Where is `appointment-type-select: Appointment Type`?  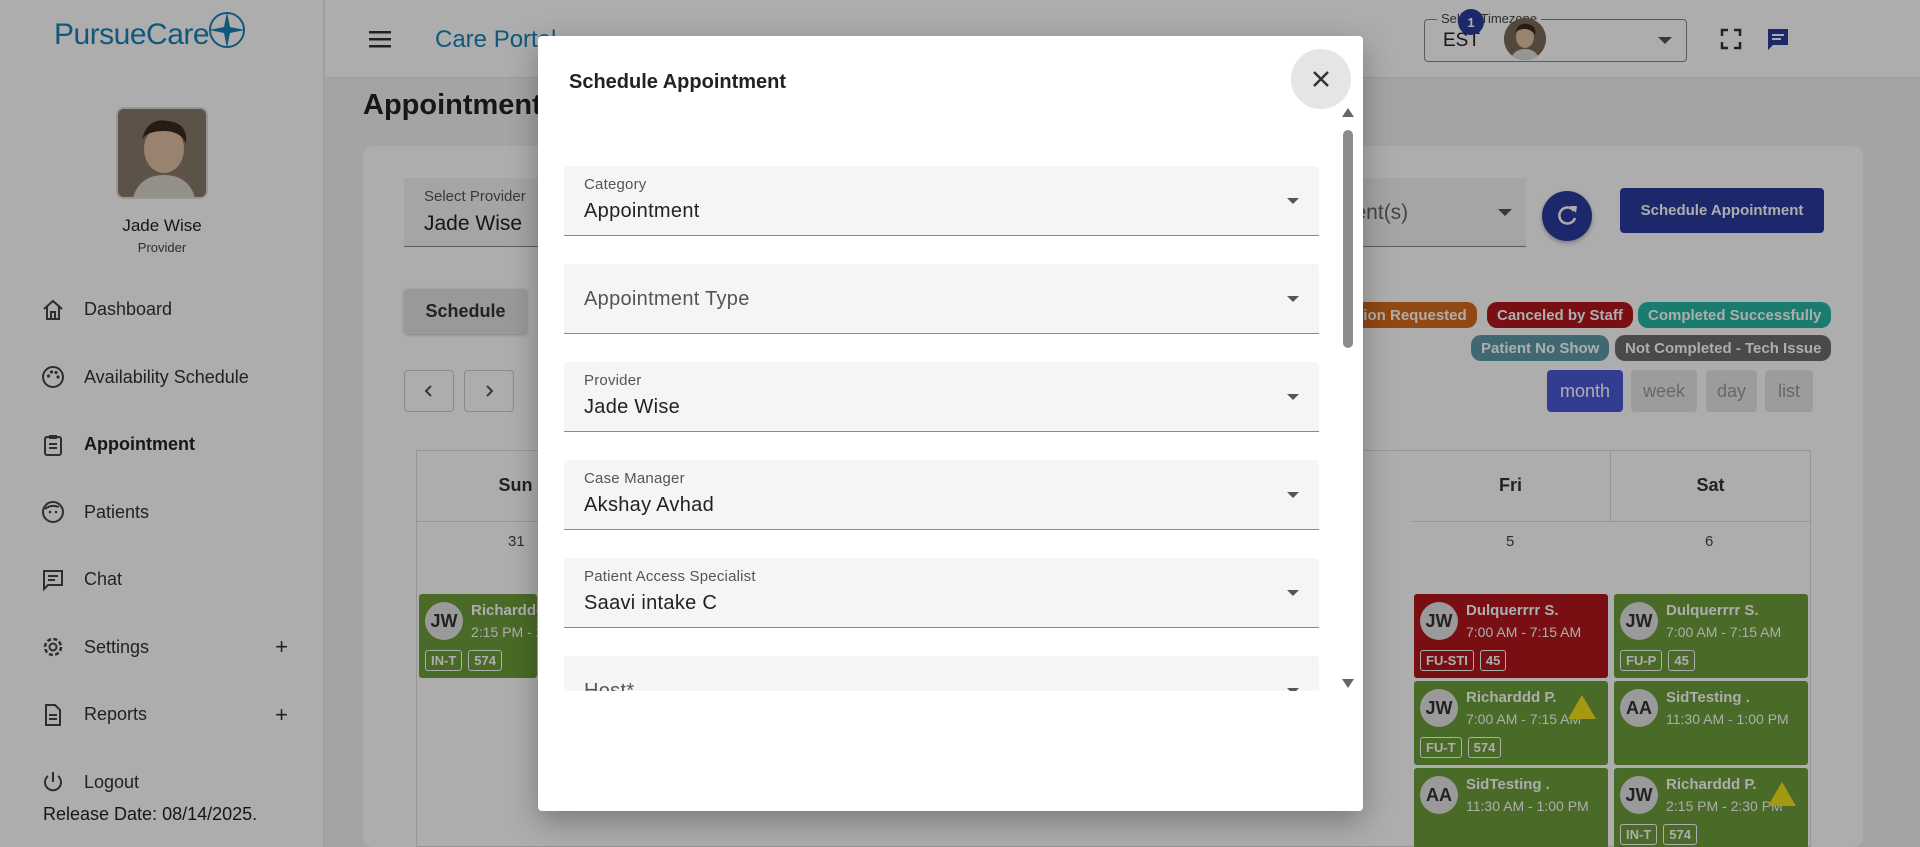
appointment-type-select: Appointment Type is located at coordinates (941, 299).